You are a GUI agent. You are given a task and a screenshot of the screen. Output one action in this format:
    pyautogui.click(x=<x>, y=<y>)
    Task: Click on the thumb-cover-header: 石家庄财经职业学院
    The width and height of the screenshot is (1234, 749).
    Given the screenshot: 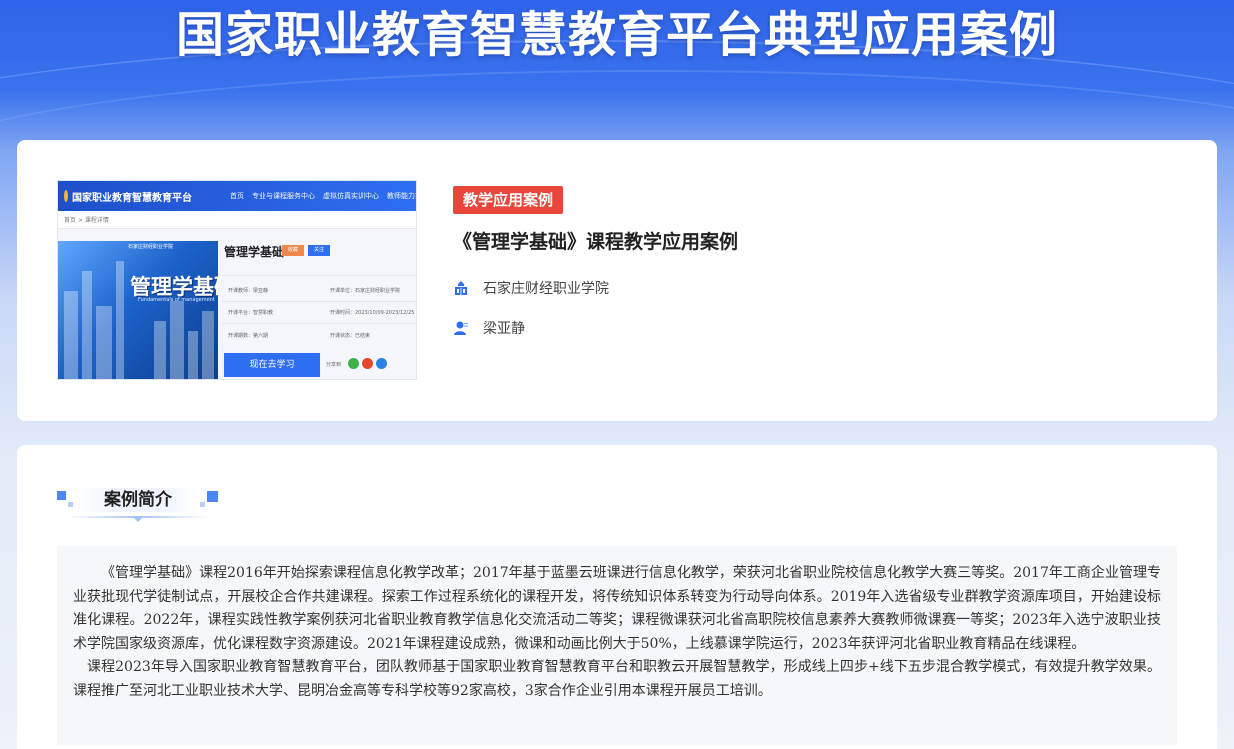 What is the action you would take?
    pyautogui.click(x=151, y=247)
    